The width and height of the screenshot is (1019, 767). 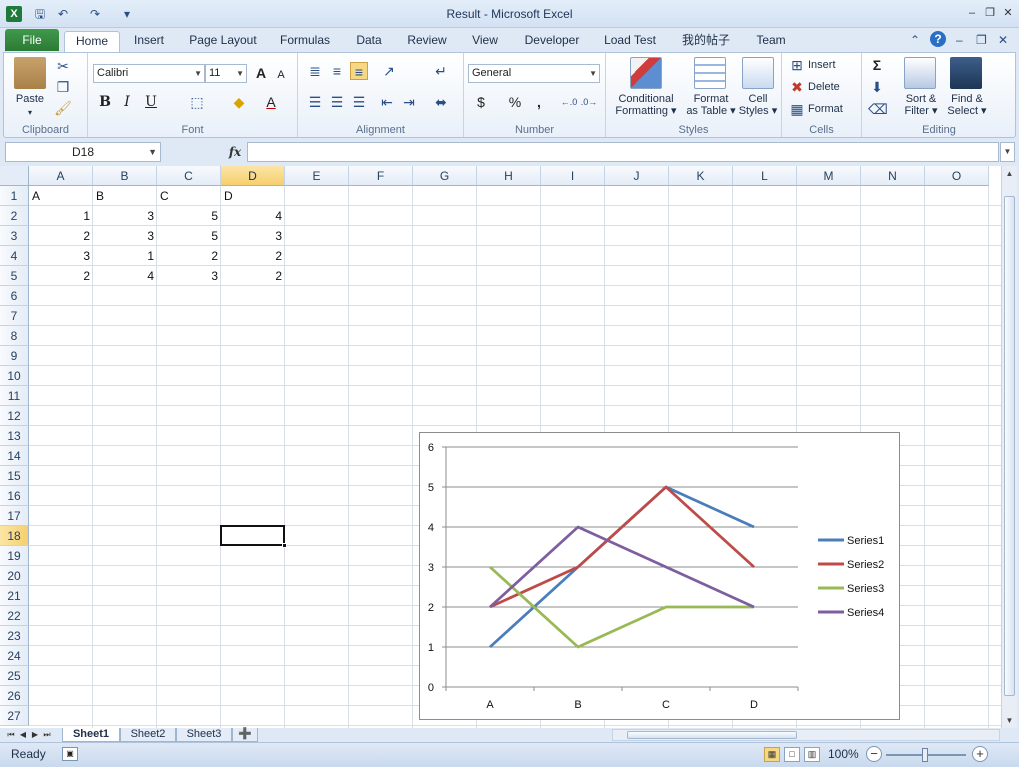 What do you see at coordinates (445, 176) in the screenshot?
I see `column-header-g: G` at bounding box center [445, 176].